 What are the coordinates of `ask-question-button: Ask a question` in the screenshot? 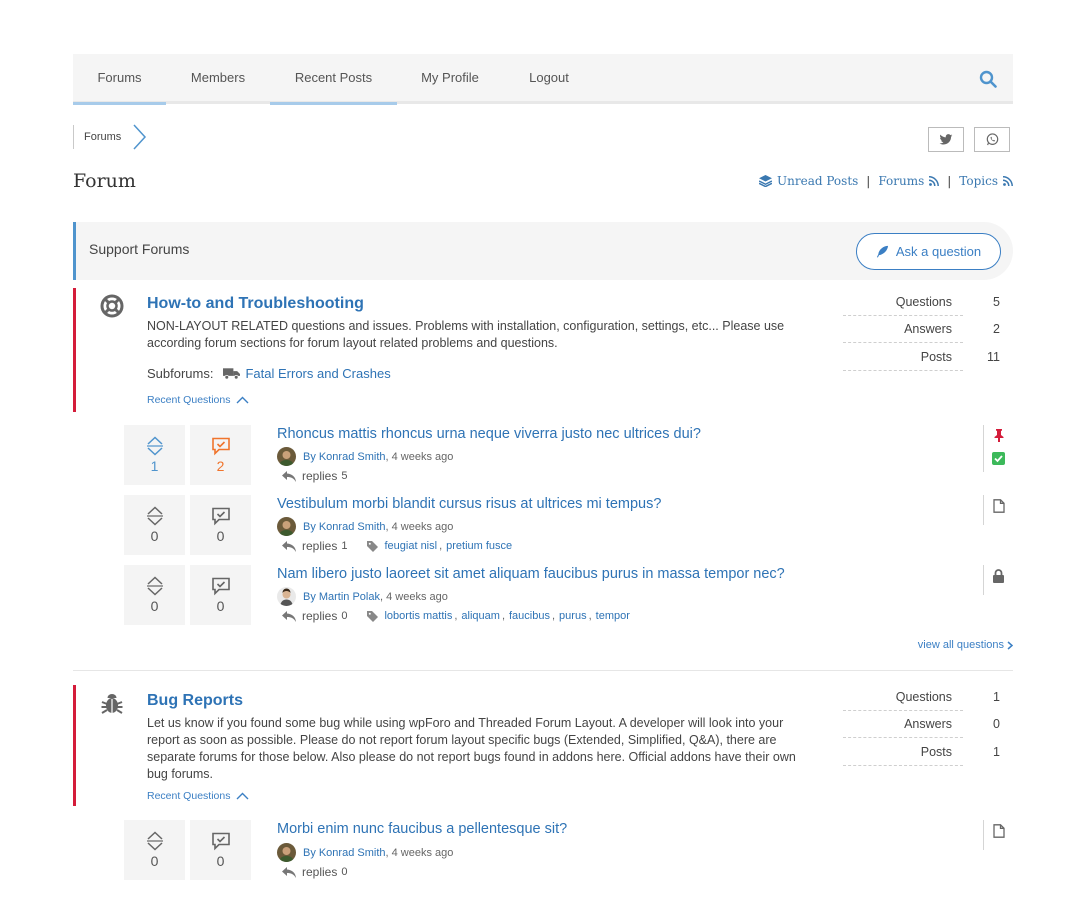 It's located at (928, 251).